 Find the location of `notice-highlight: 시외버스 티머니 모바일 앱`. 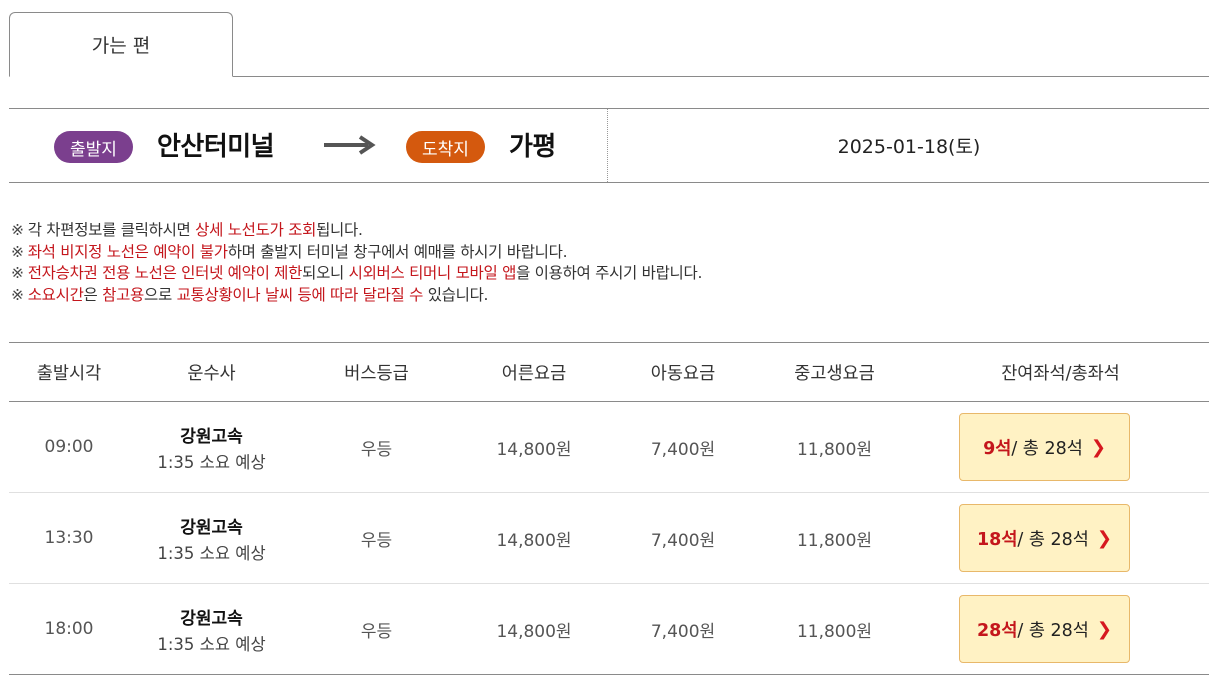

notice-highlight: 시외버스 티머니 모바일 앱 is located at coordinates (432, 273).